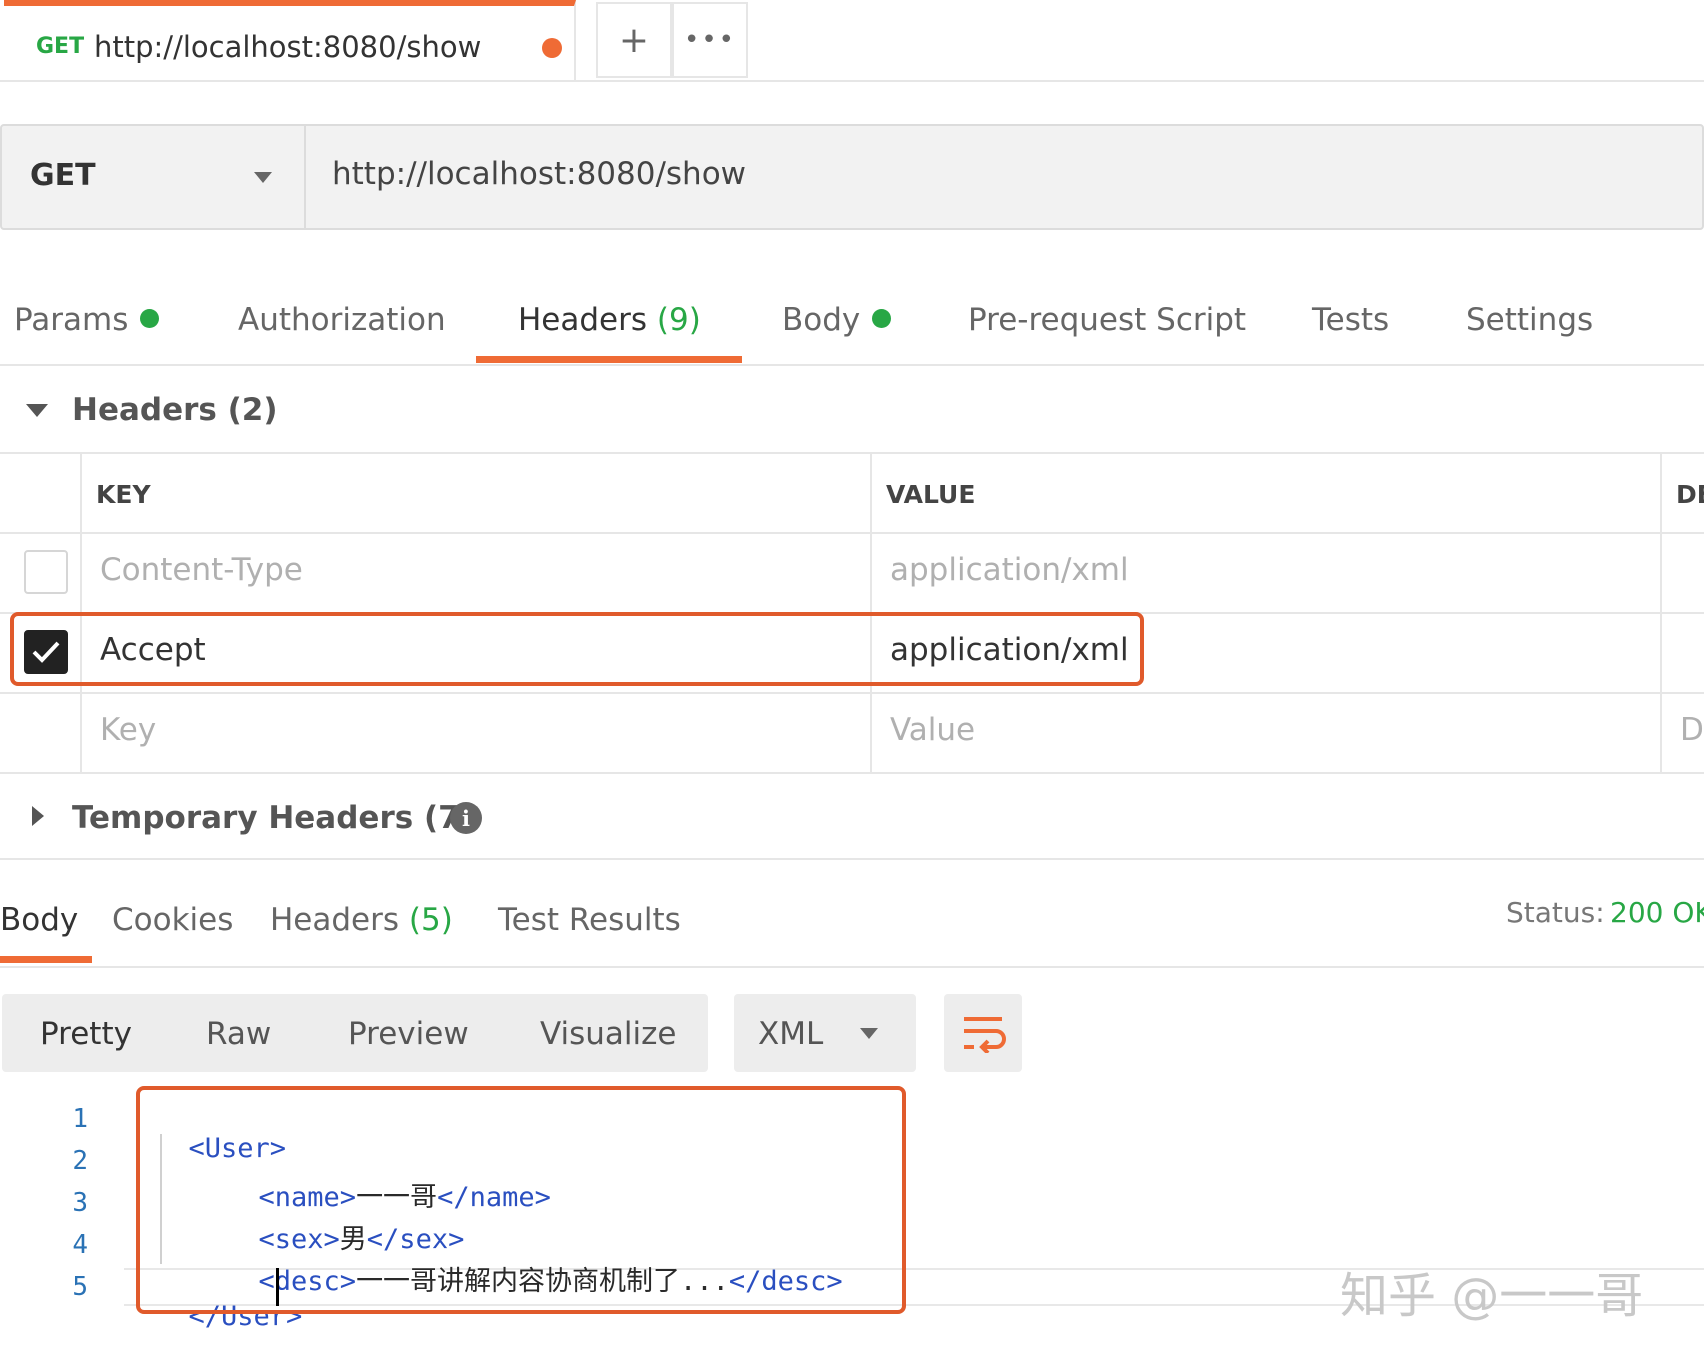 The width and height of the screenshot is (1704, 1360). I want to click on more-tabs-button: •••, so click(710, 40).